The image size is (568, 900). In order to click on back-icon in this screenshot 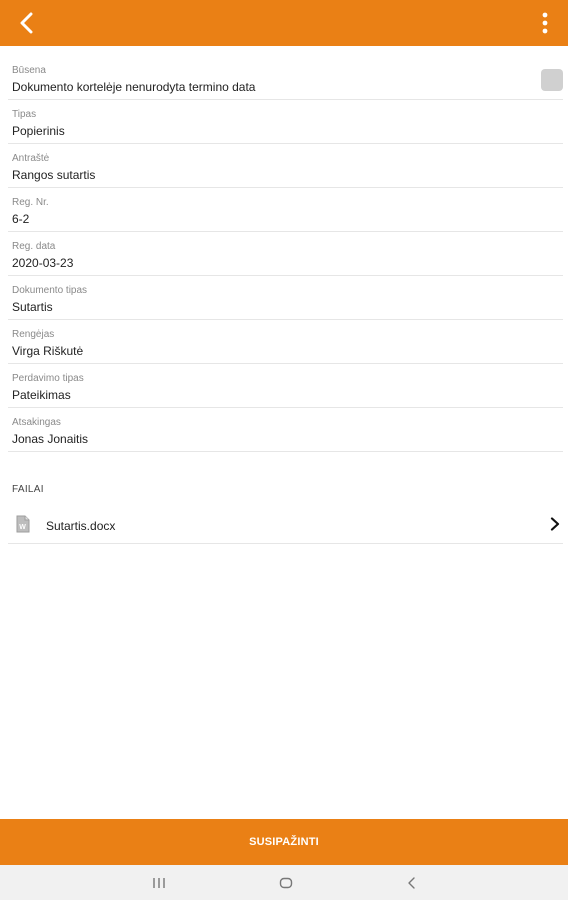, I will do `click(411, 883)`.